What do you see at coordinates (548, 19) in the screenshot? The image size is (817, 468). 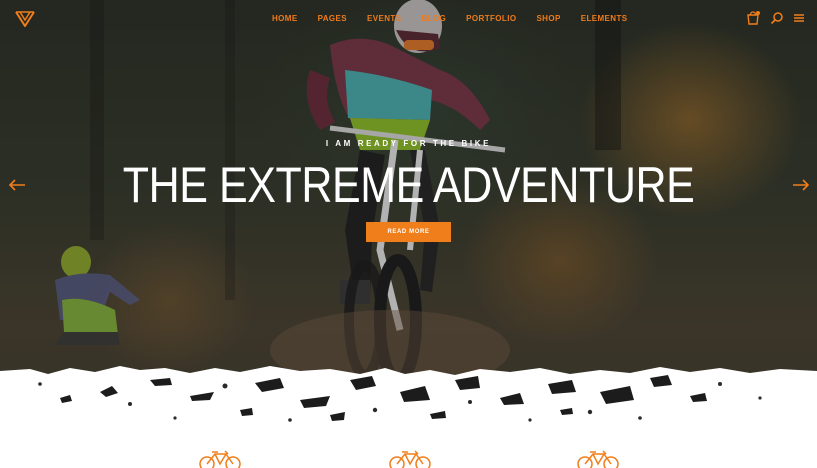 I see `nav-item-shop: SHOP` at bounding box center [548, 19].